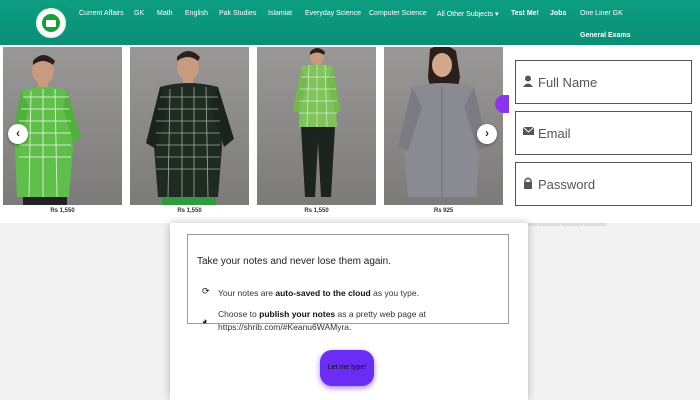 This screenshot has height=400, width=700. Describe the element at coordinates (18, 134) in the screenshot. I see `carousel-prev-button: ‹` at that location.